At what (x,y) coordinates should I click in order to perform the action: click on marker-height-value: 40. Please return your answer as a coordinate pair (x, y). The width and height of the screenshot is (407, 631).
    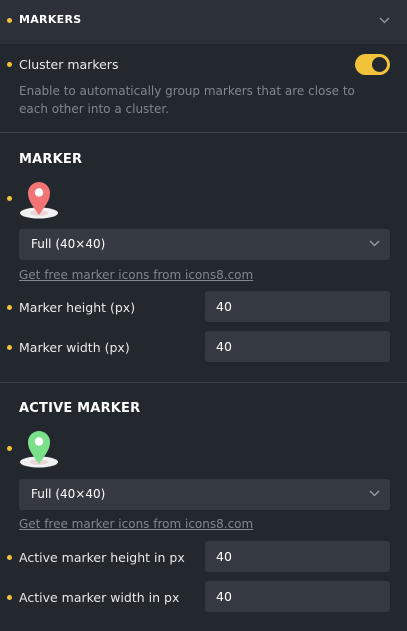
    Looking at the image, I should click on (224, 306).